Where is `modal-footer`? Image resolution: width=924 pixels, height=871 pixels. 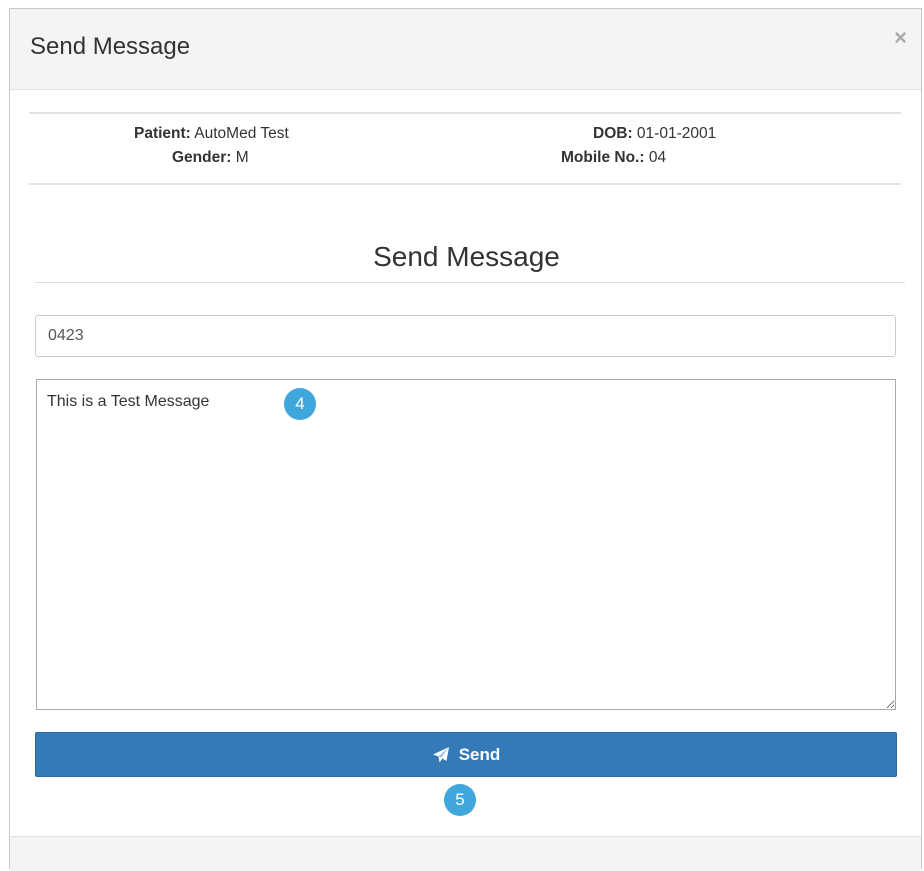 modal-footer is located at coordinates (465, 853).